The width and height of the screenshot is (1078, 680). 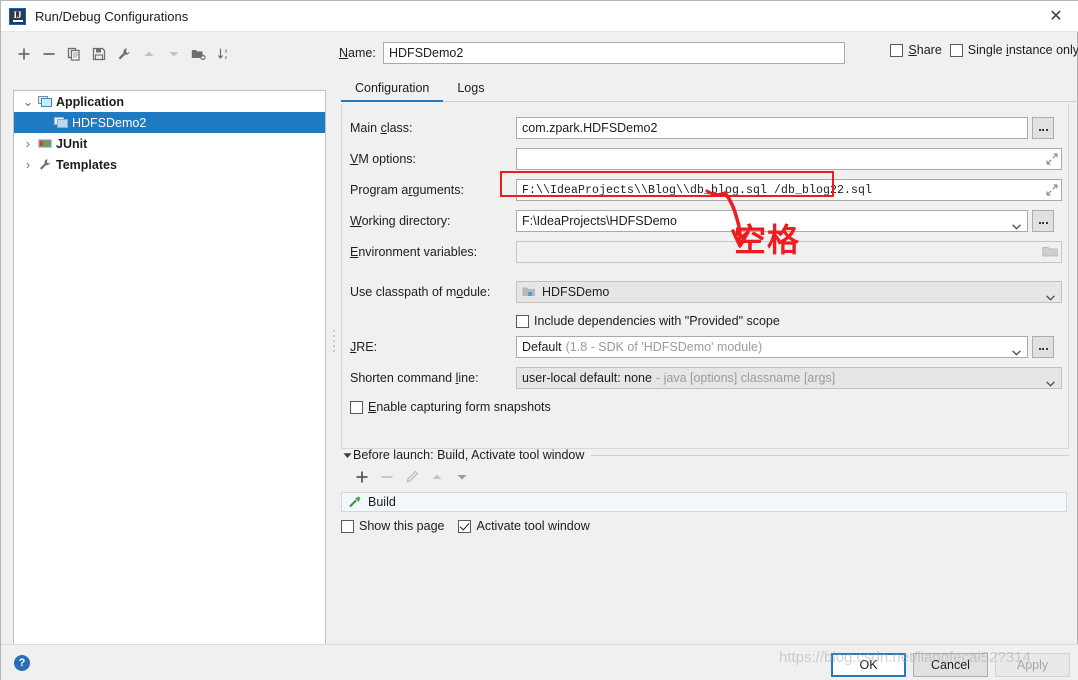 What do you see at coordinates (709, 88) in the screenshot?
I see `editor-tabs: Configuration Logs` at bounding box center [709, 88].